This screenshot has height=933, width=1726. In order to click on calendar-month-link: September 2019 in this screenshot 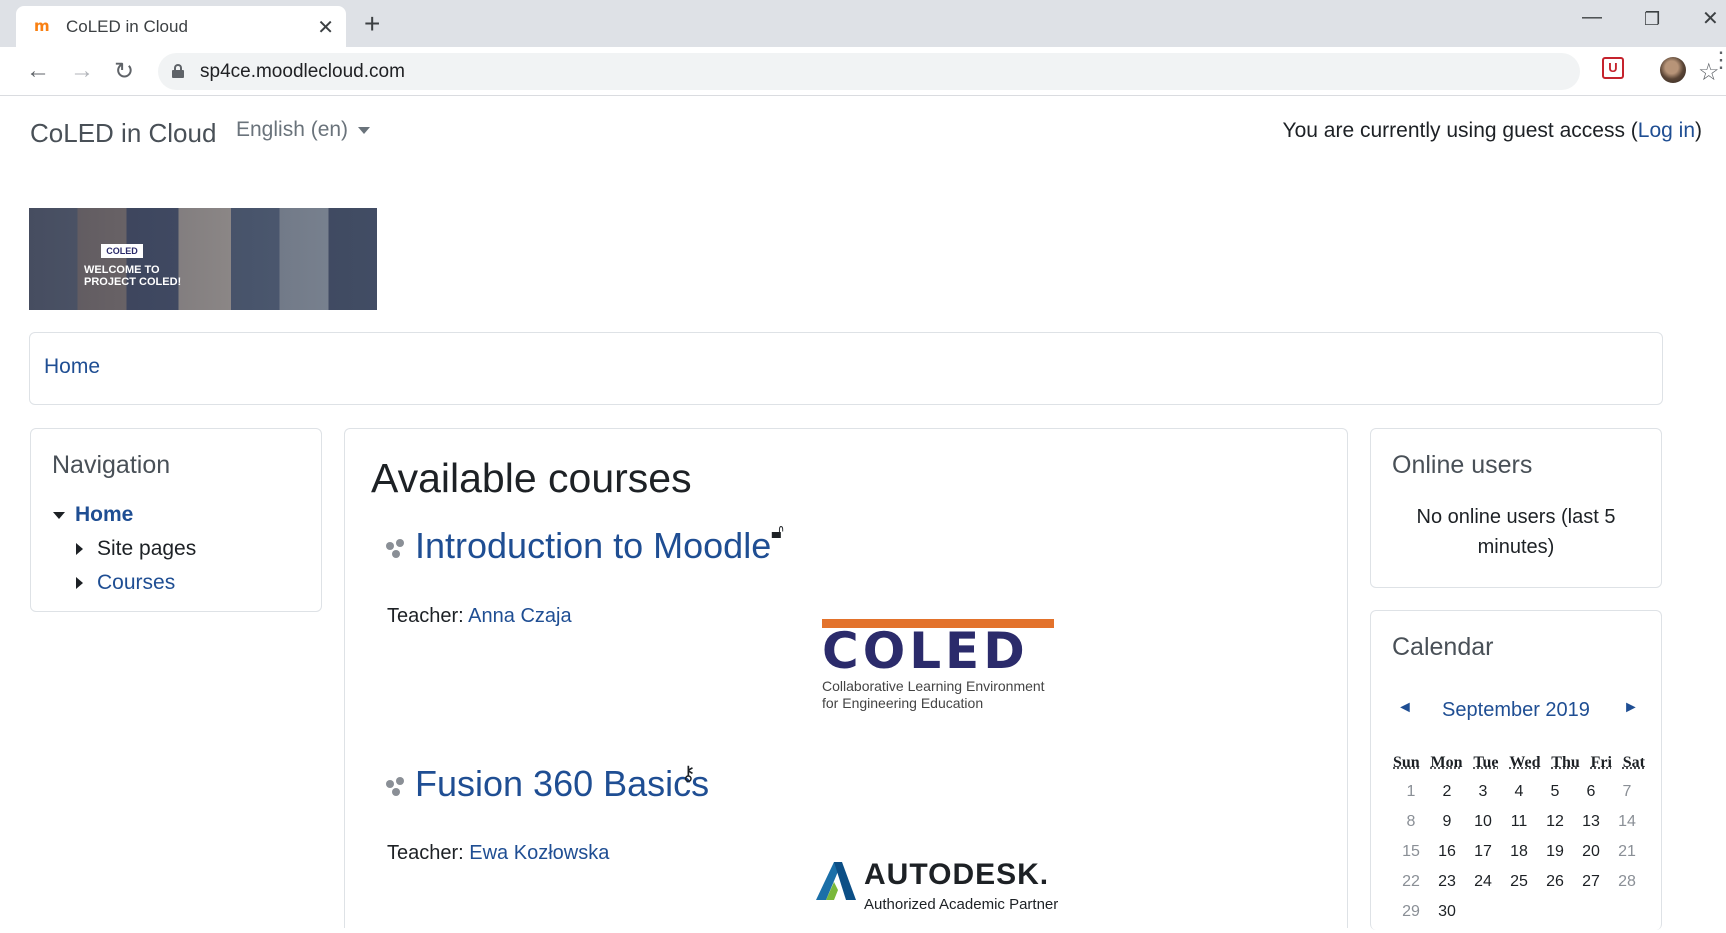, I will do `click(1516, 710)`.